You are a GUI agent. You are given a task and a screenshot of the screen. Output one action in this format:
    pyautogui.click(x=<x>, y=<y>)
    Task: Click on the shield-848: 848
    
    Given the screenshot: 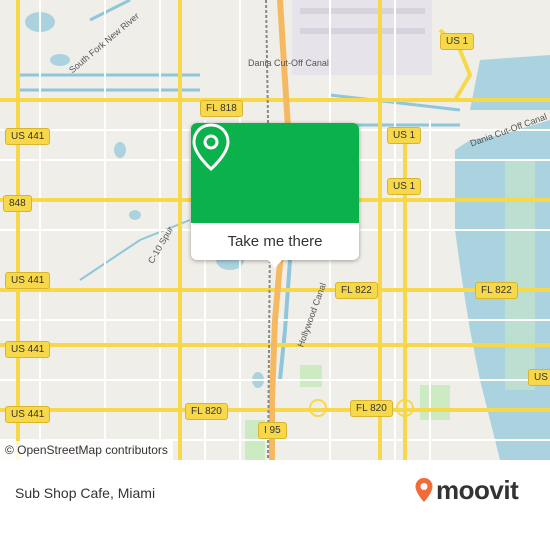 What is the action you would take?
    pyautogui.click(x=17, y=203)
    